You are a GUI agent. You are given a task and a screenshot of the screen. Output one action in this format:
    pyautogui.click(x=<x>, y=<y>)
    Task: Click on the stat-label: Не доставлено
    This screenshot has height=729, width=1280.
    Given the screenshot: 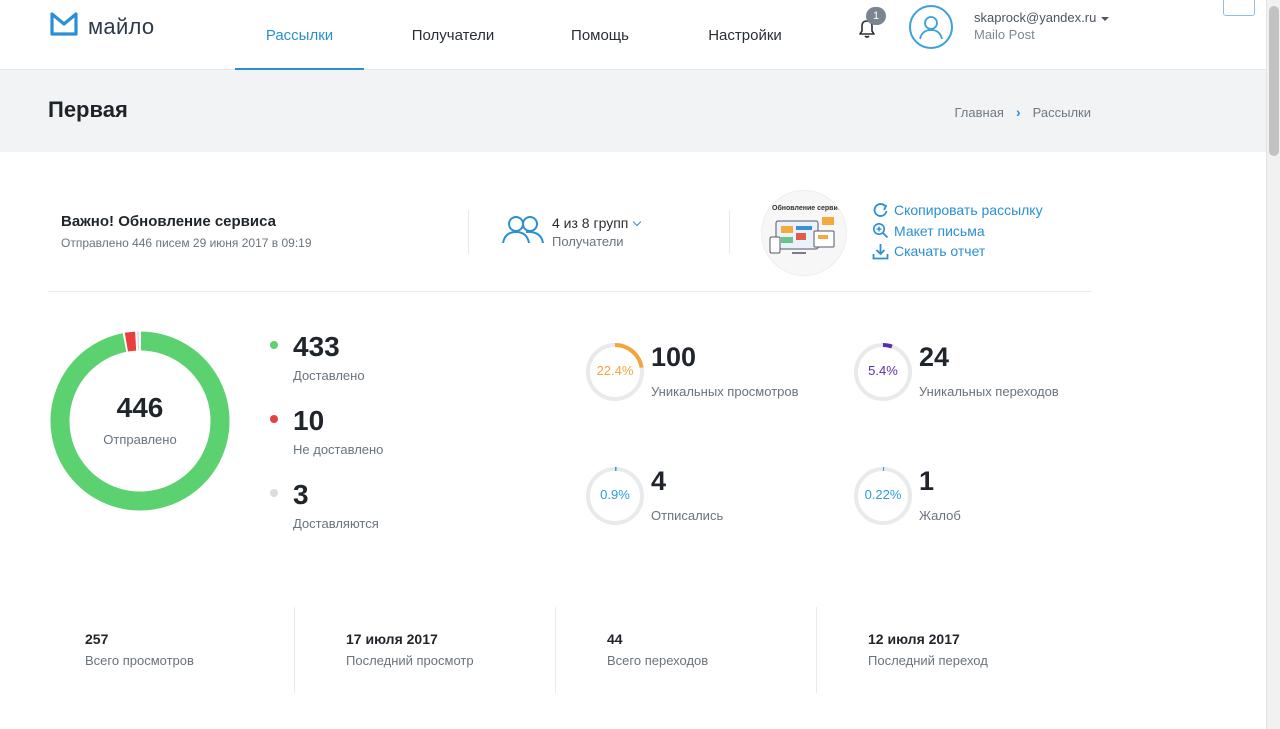 What is the action you would take?
    pyautogui.click(x=338, y=449)
    